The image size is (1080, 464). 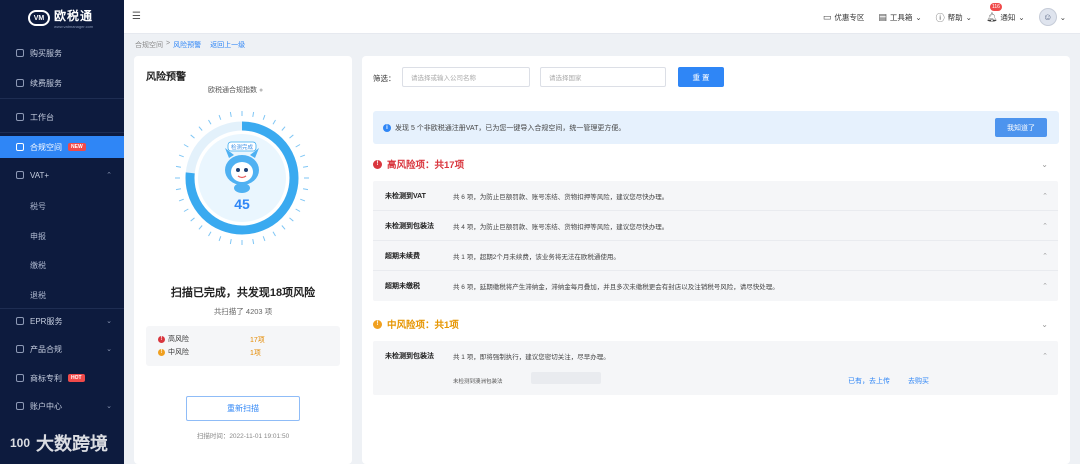 I want to click on sidebar-item-buy-service: 购买服务, so click(x=62, y=53).